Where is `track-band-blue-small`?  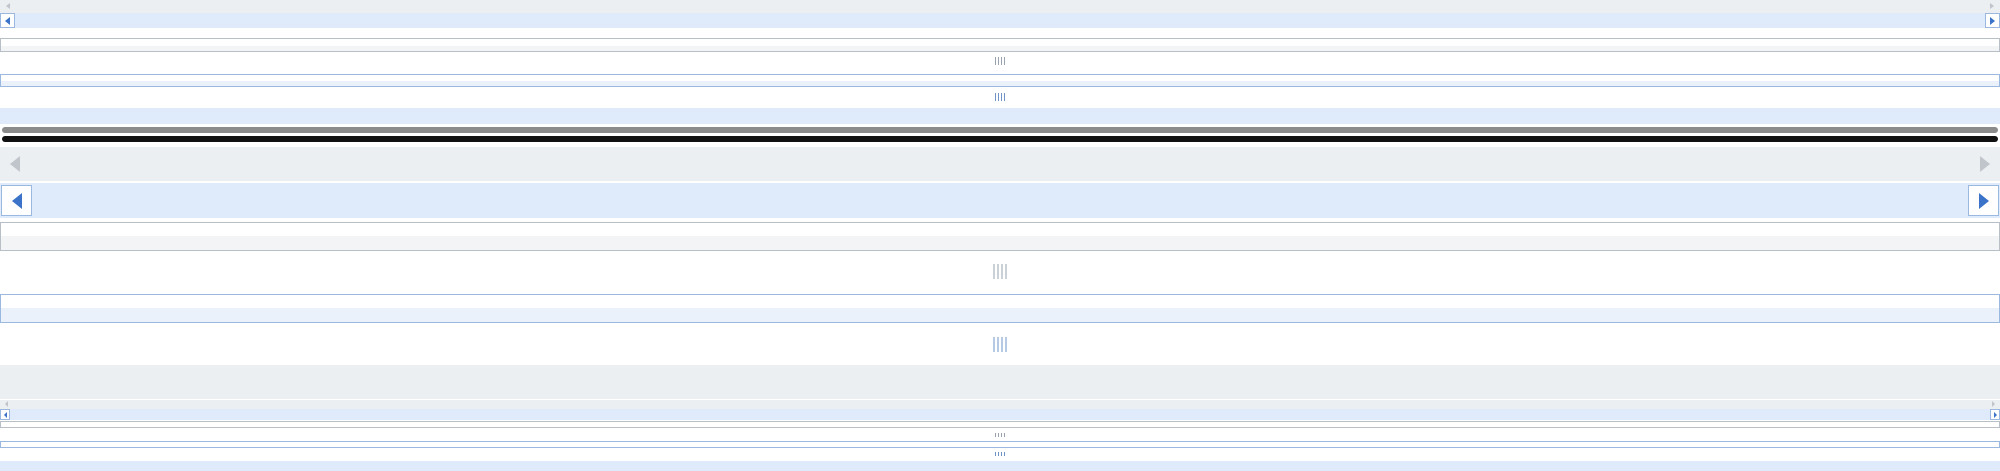
track-band-blue-small is located at coordinates (1000, 466).